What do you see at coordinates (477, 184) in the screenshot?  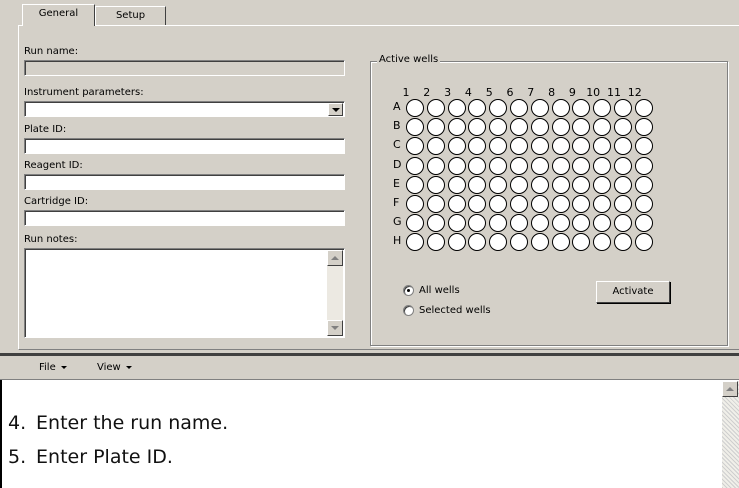 I see `well-E4` at bounding box center [477, 184].